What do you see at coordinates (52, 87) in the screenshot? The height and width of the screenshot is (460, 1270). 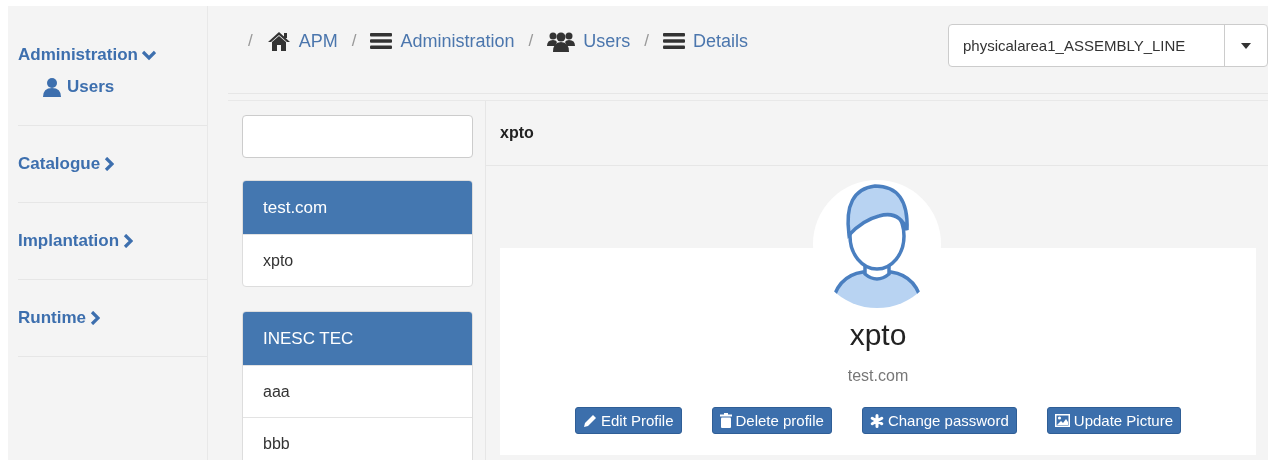 I see `user-icon` at bounding box center [52, 87].